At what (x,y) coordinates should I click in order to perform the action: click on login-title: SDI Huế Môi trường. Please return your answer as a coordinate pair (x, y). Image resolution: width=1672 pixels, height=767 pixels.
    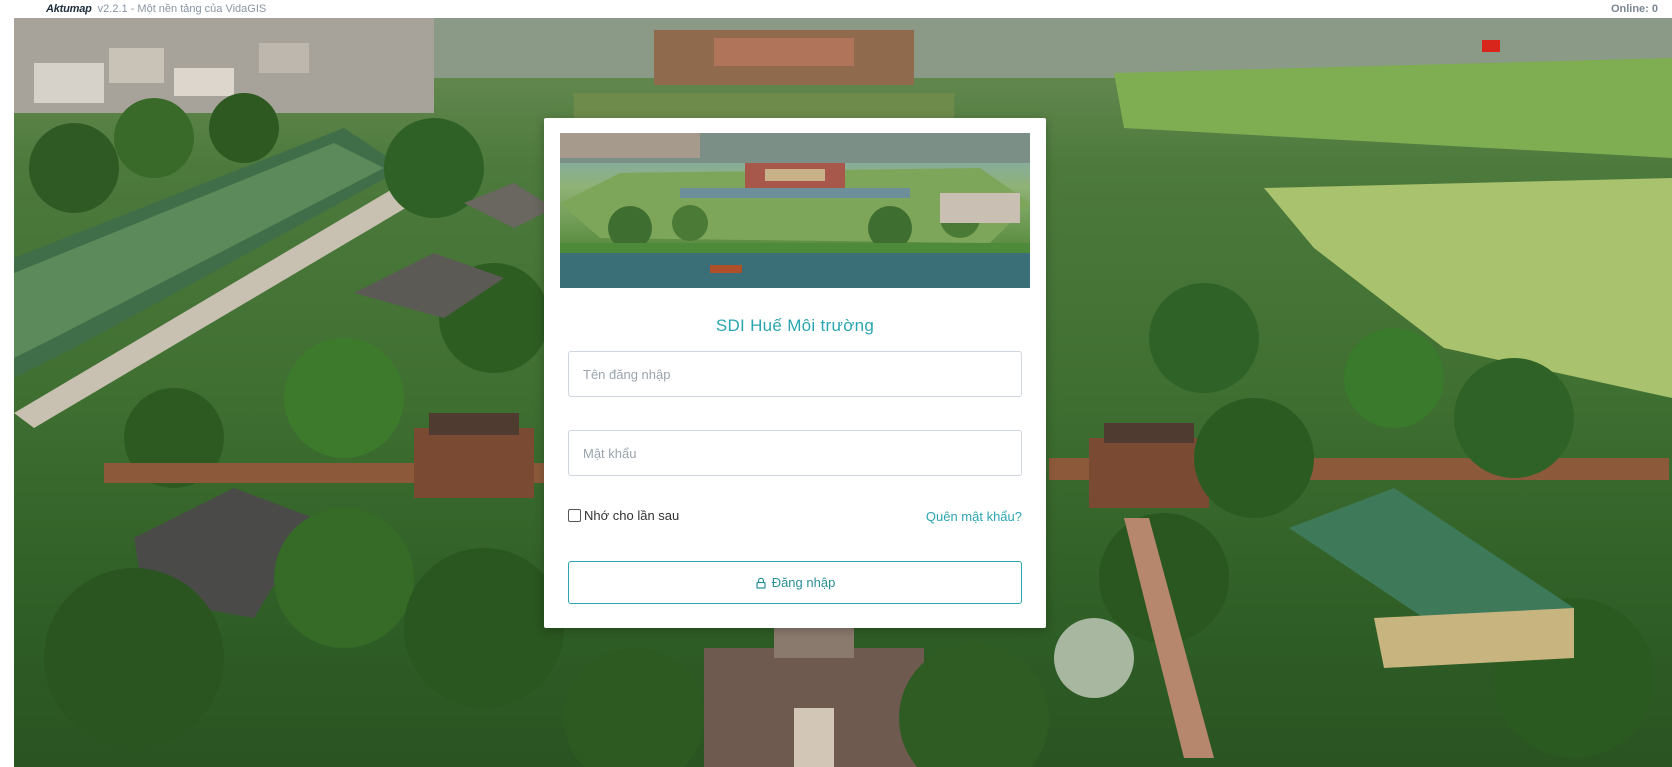
    Looking at the image, I should click on (795, 325).